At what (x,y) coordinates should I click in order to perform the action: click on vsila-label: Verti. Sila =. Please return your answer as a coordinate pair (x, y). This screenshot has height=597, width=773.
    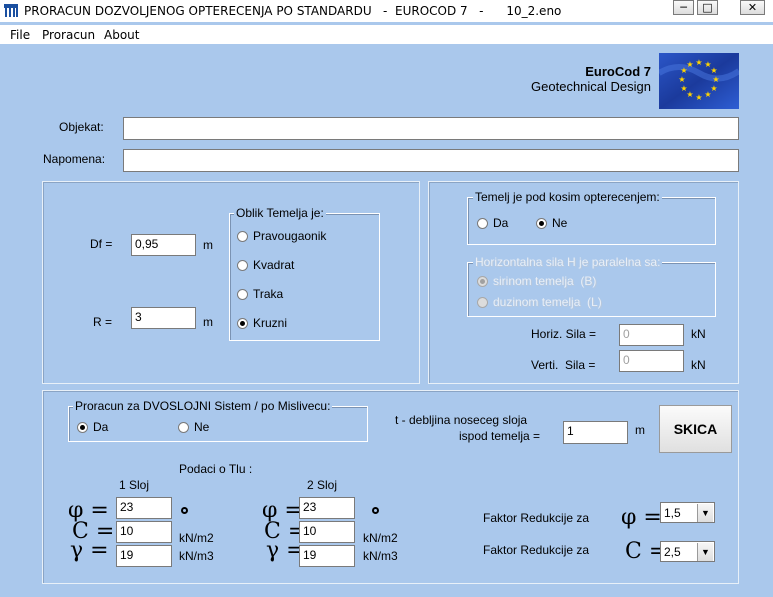
    Looking at the image, I should click on (563, 365).